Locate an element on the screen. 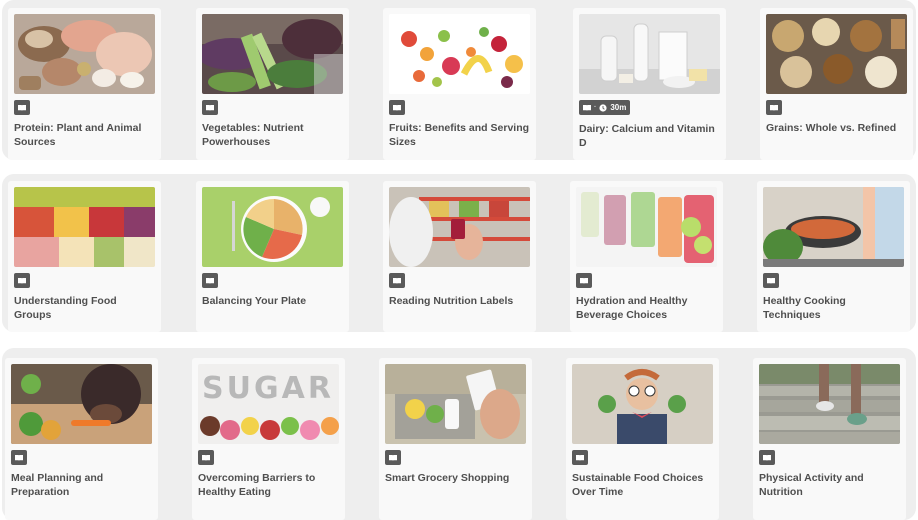 Image resolution: width=918 pixels, height=520 pixels. course-title: Reading Nutrition Labels is located at coordinates (459, 301).